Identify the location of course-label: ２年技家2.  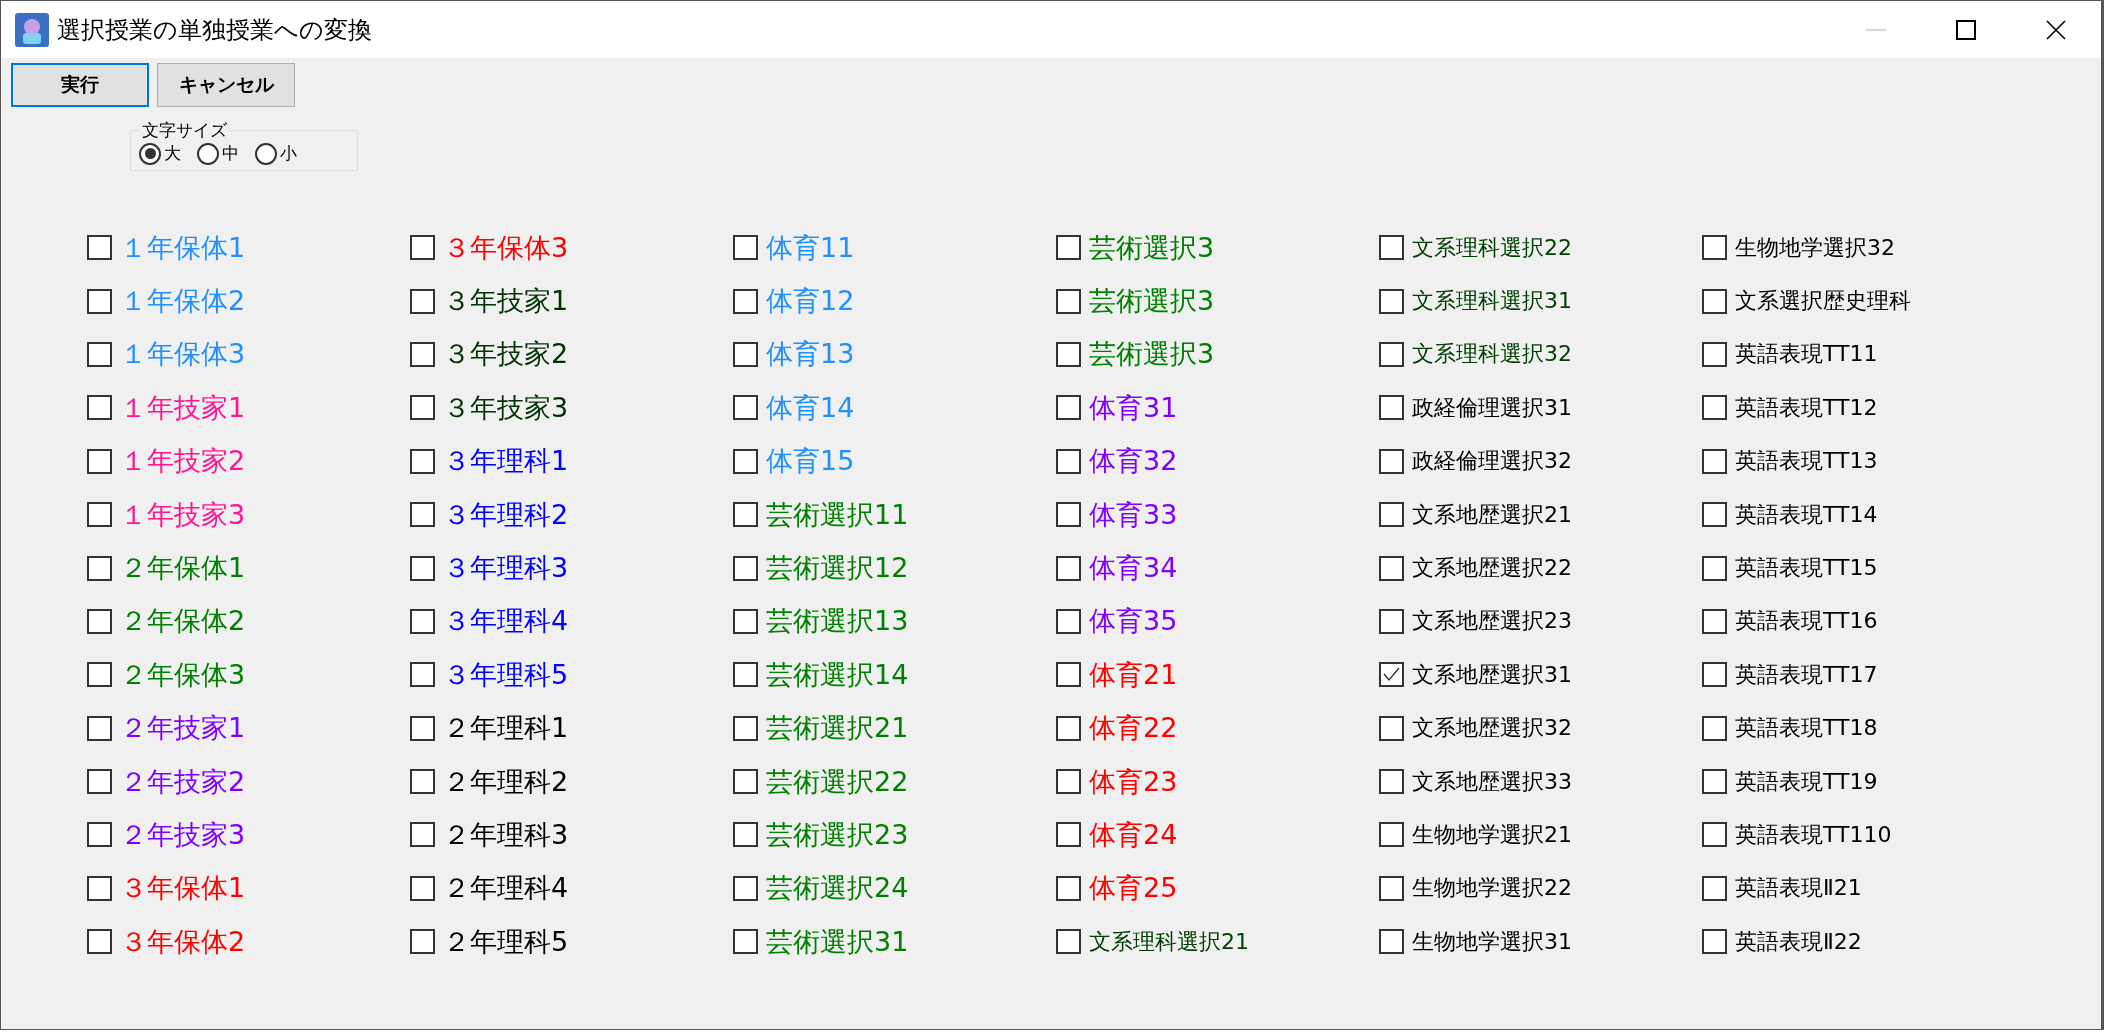
(183, 781).